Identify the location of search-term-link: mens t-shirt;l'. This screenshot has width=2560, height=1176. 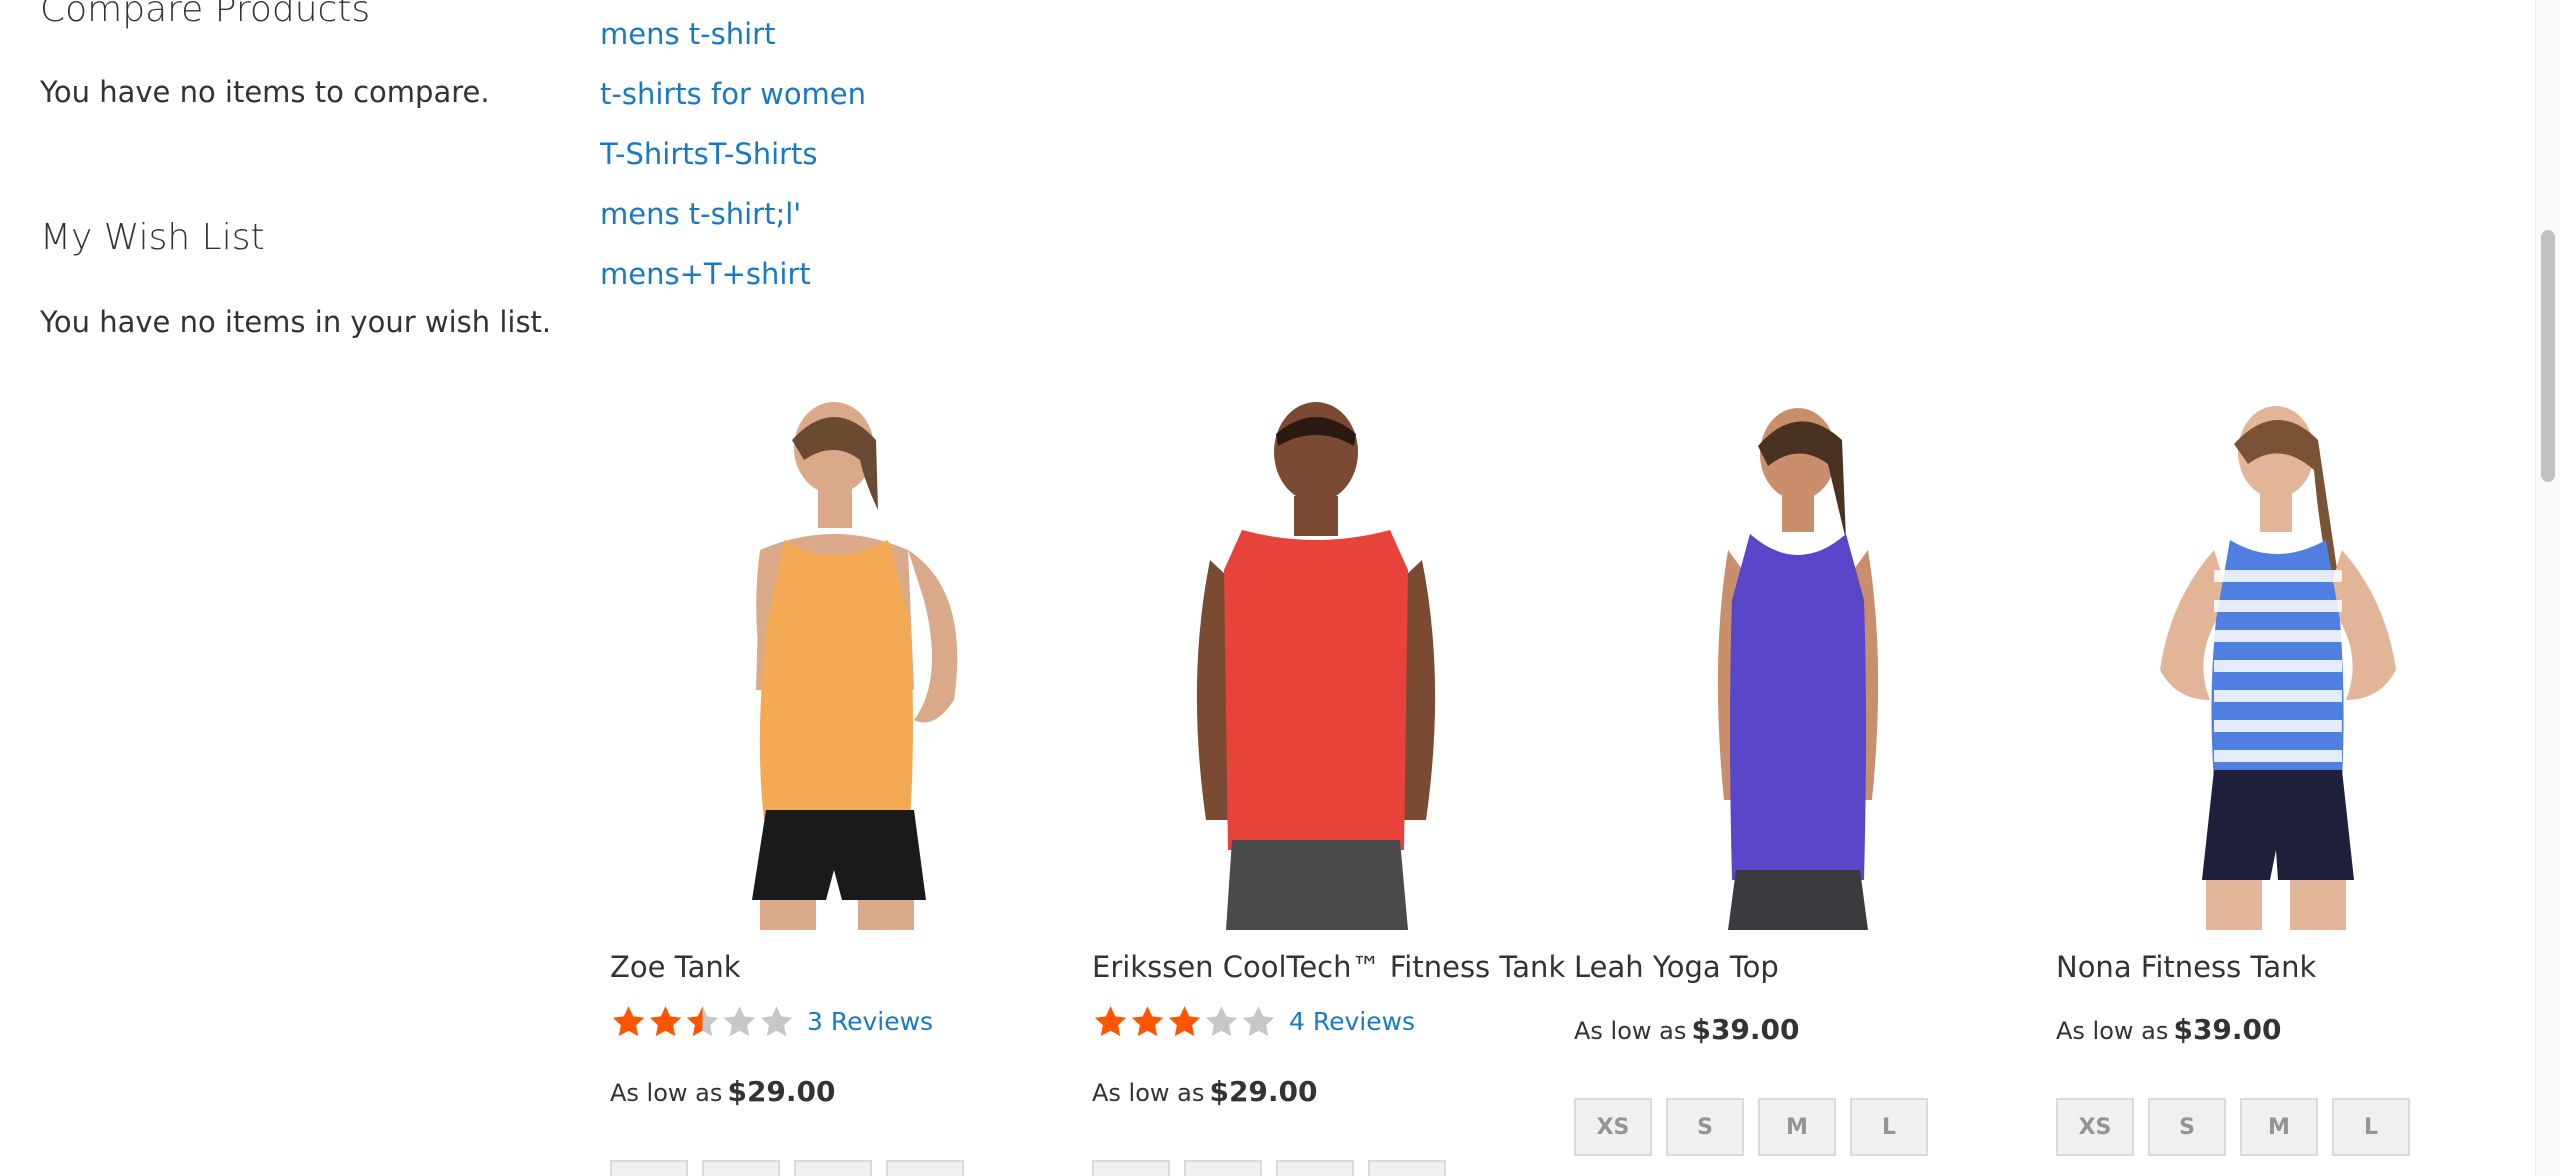
(700, 214).